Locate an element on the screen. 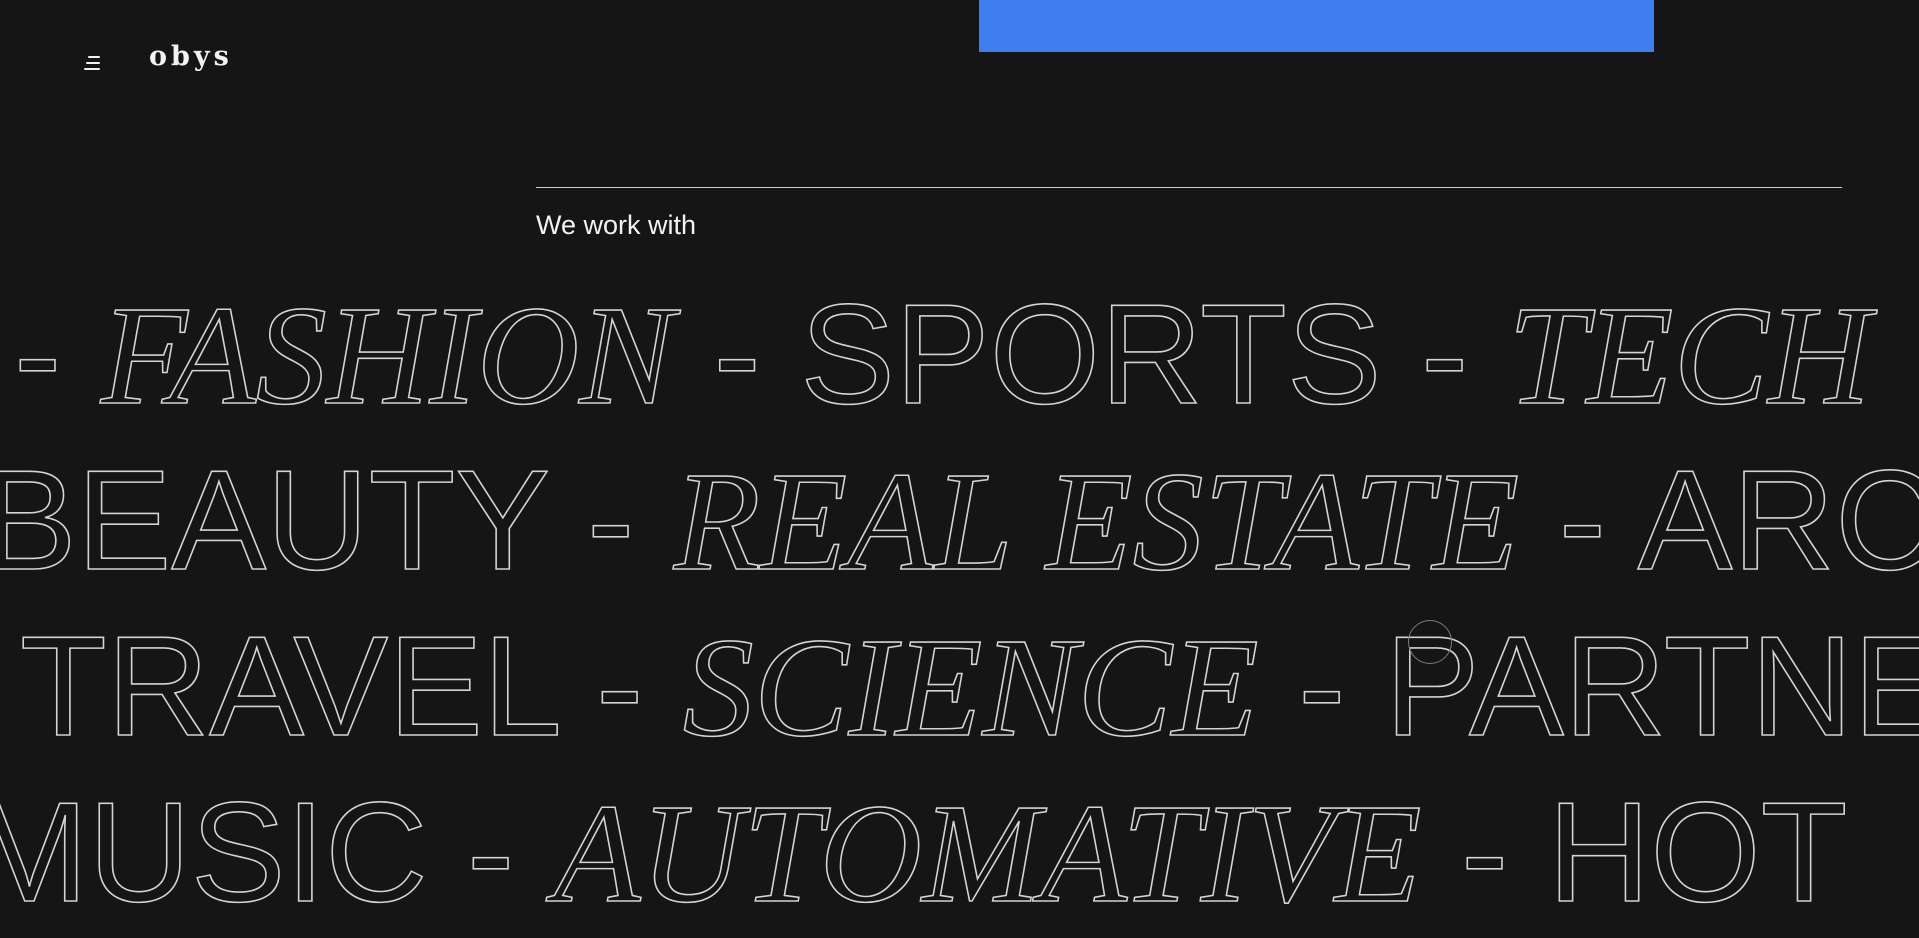 Image resolution: width=1919 pixels, height=938 pixels. hamburger-menu-icon is located at coordinates (95, 64).